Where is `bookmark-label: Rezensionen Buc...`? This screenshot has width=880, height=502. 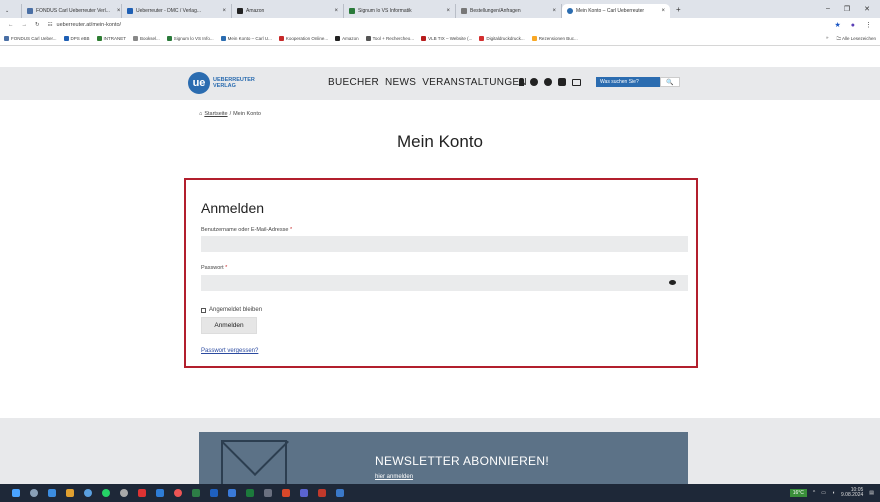 bookmark-label: Rezensionen Buc... is located at coordinates (558, 38).